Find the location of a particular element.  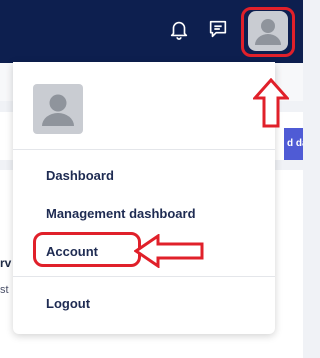

menu-item-logout: Logout is located at coordinates (68, 303).